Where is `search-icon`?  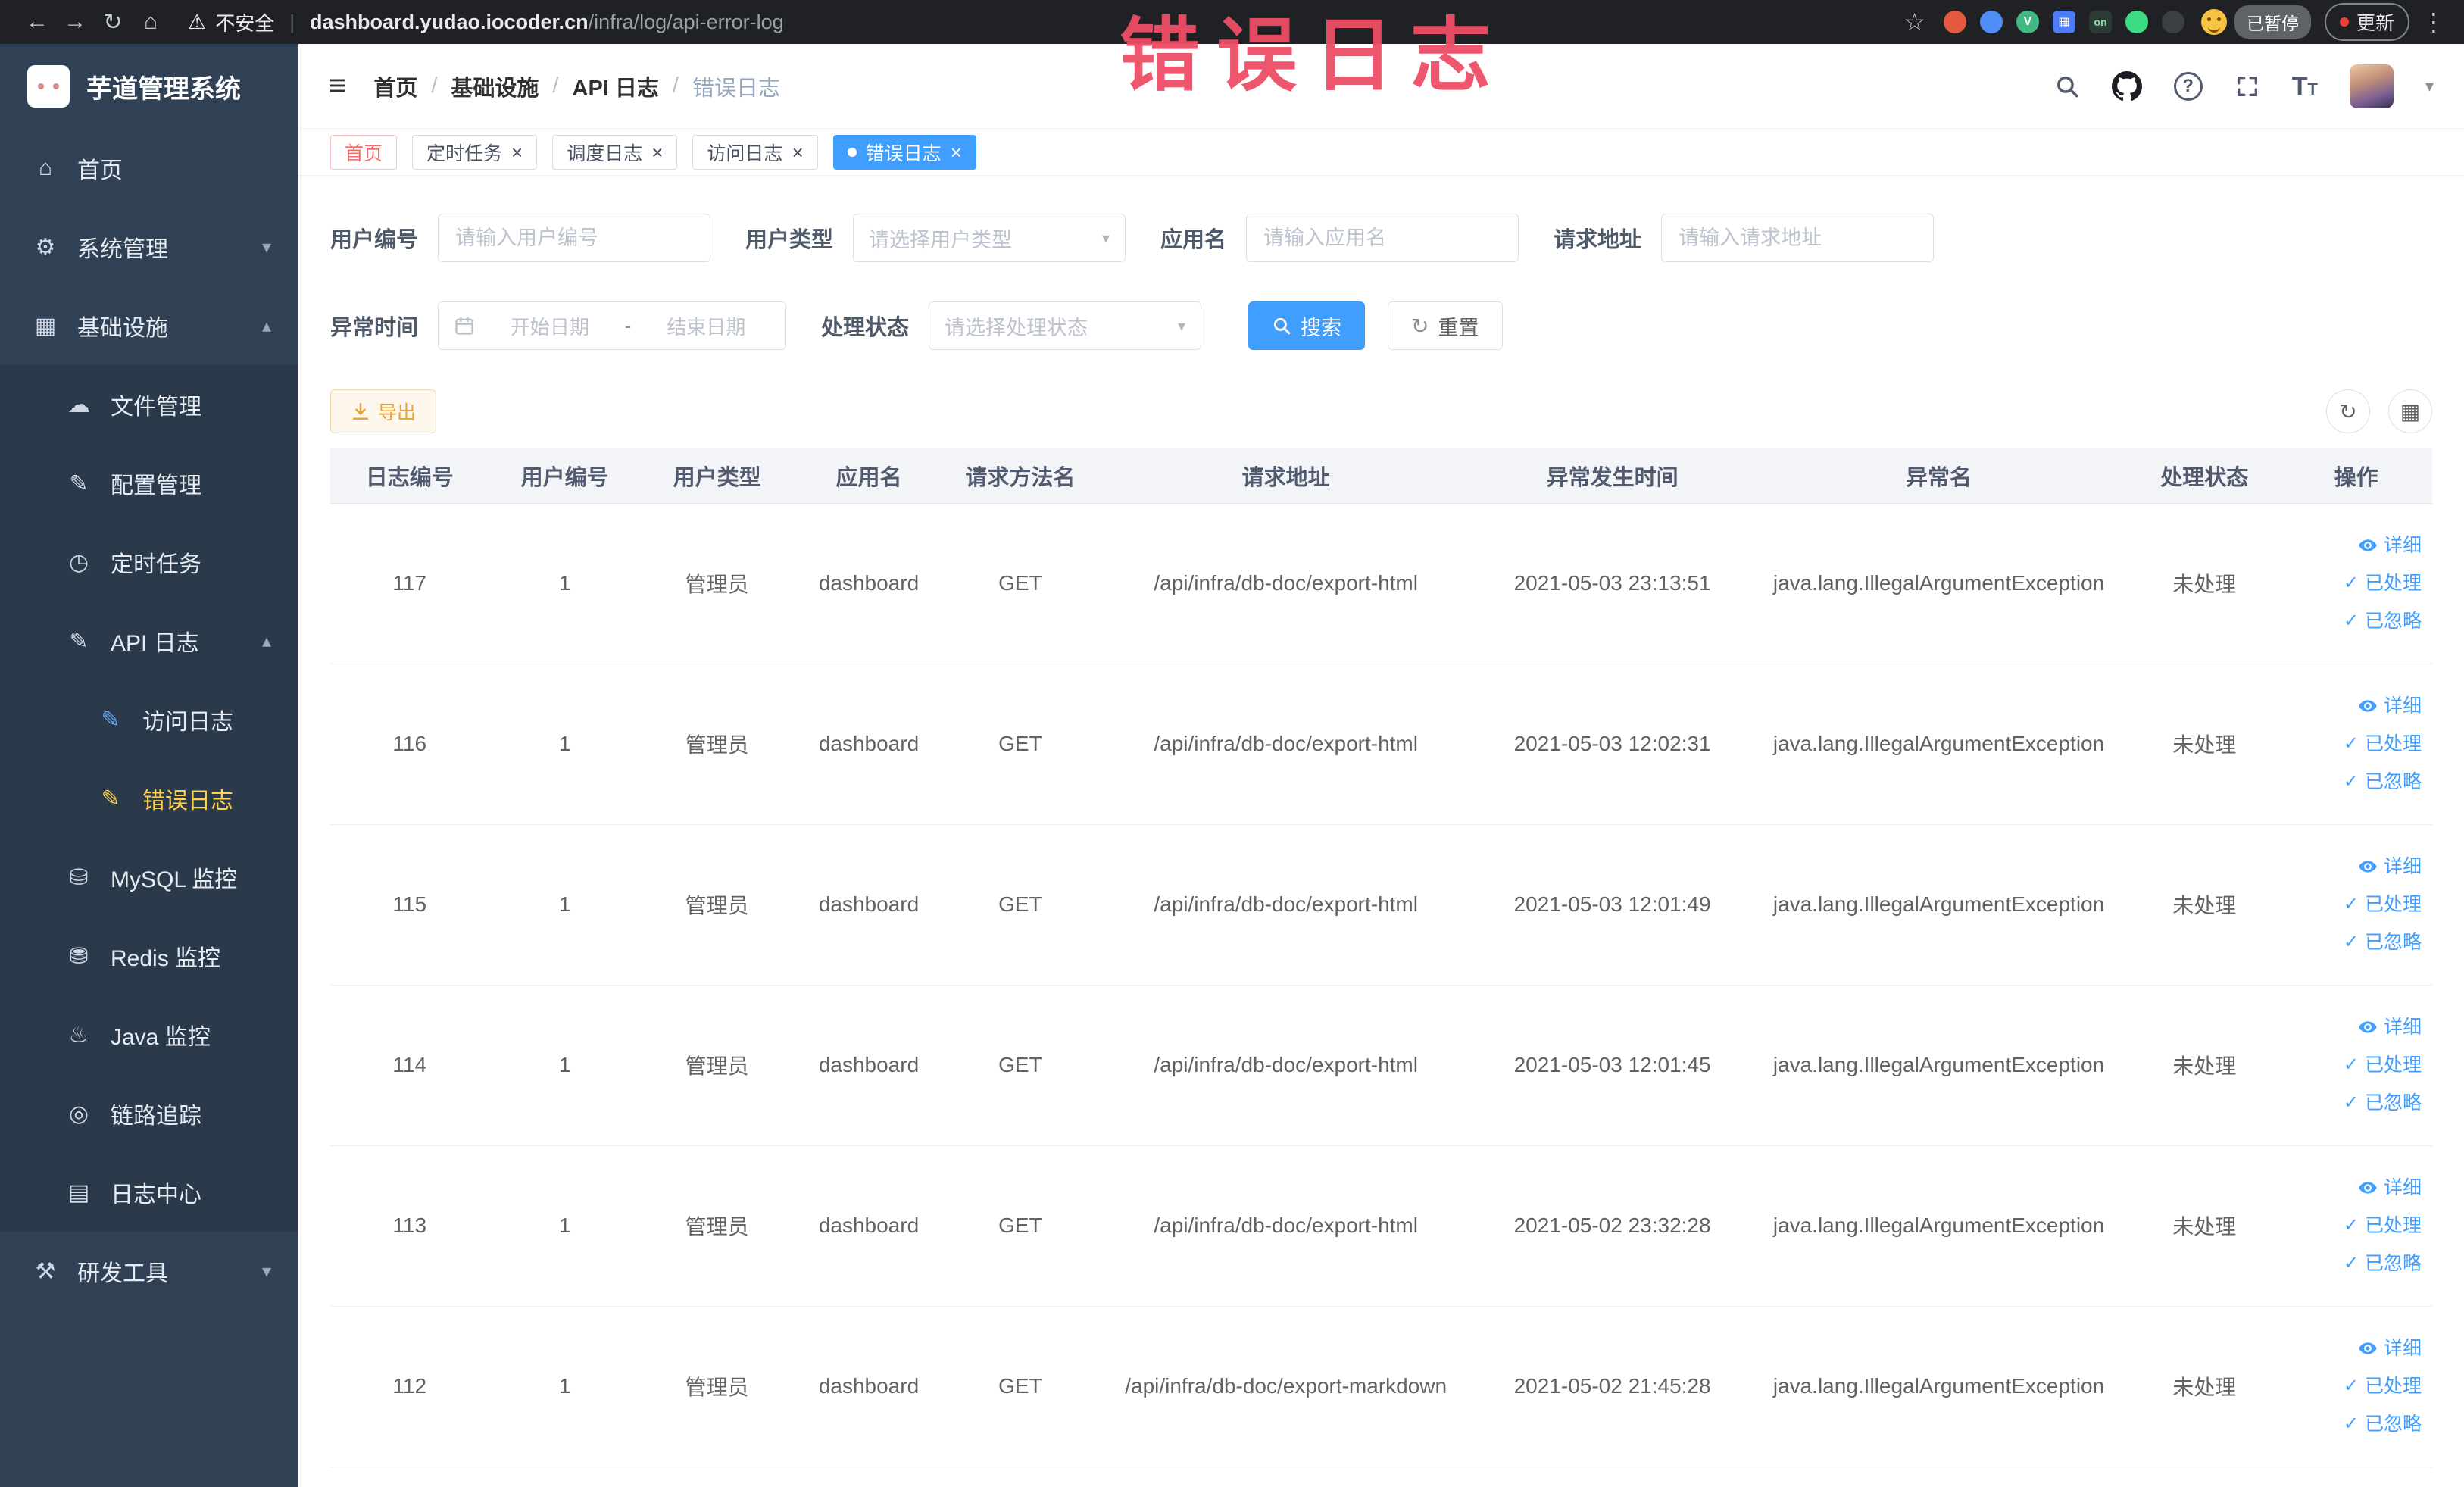 search-icon is located at coordinates (2067, 86).